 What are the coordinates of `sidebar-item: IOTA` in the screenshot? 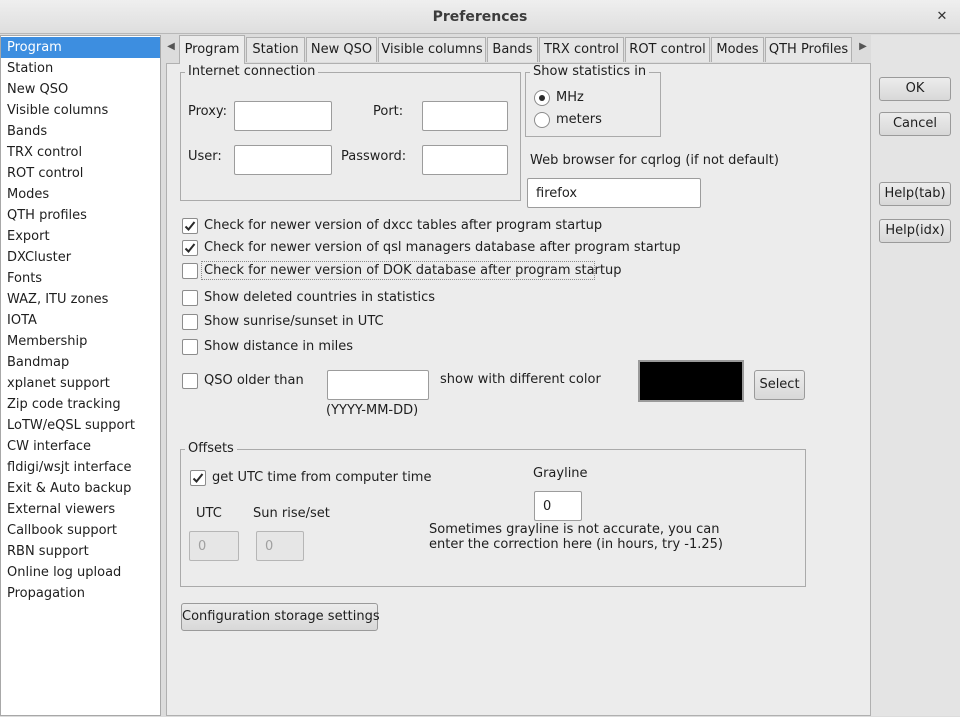 It's located at (80, 320).